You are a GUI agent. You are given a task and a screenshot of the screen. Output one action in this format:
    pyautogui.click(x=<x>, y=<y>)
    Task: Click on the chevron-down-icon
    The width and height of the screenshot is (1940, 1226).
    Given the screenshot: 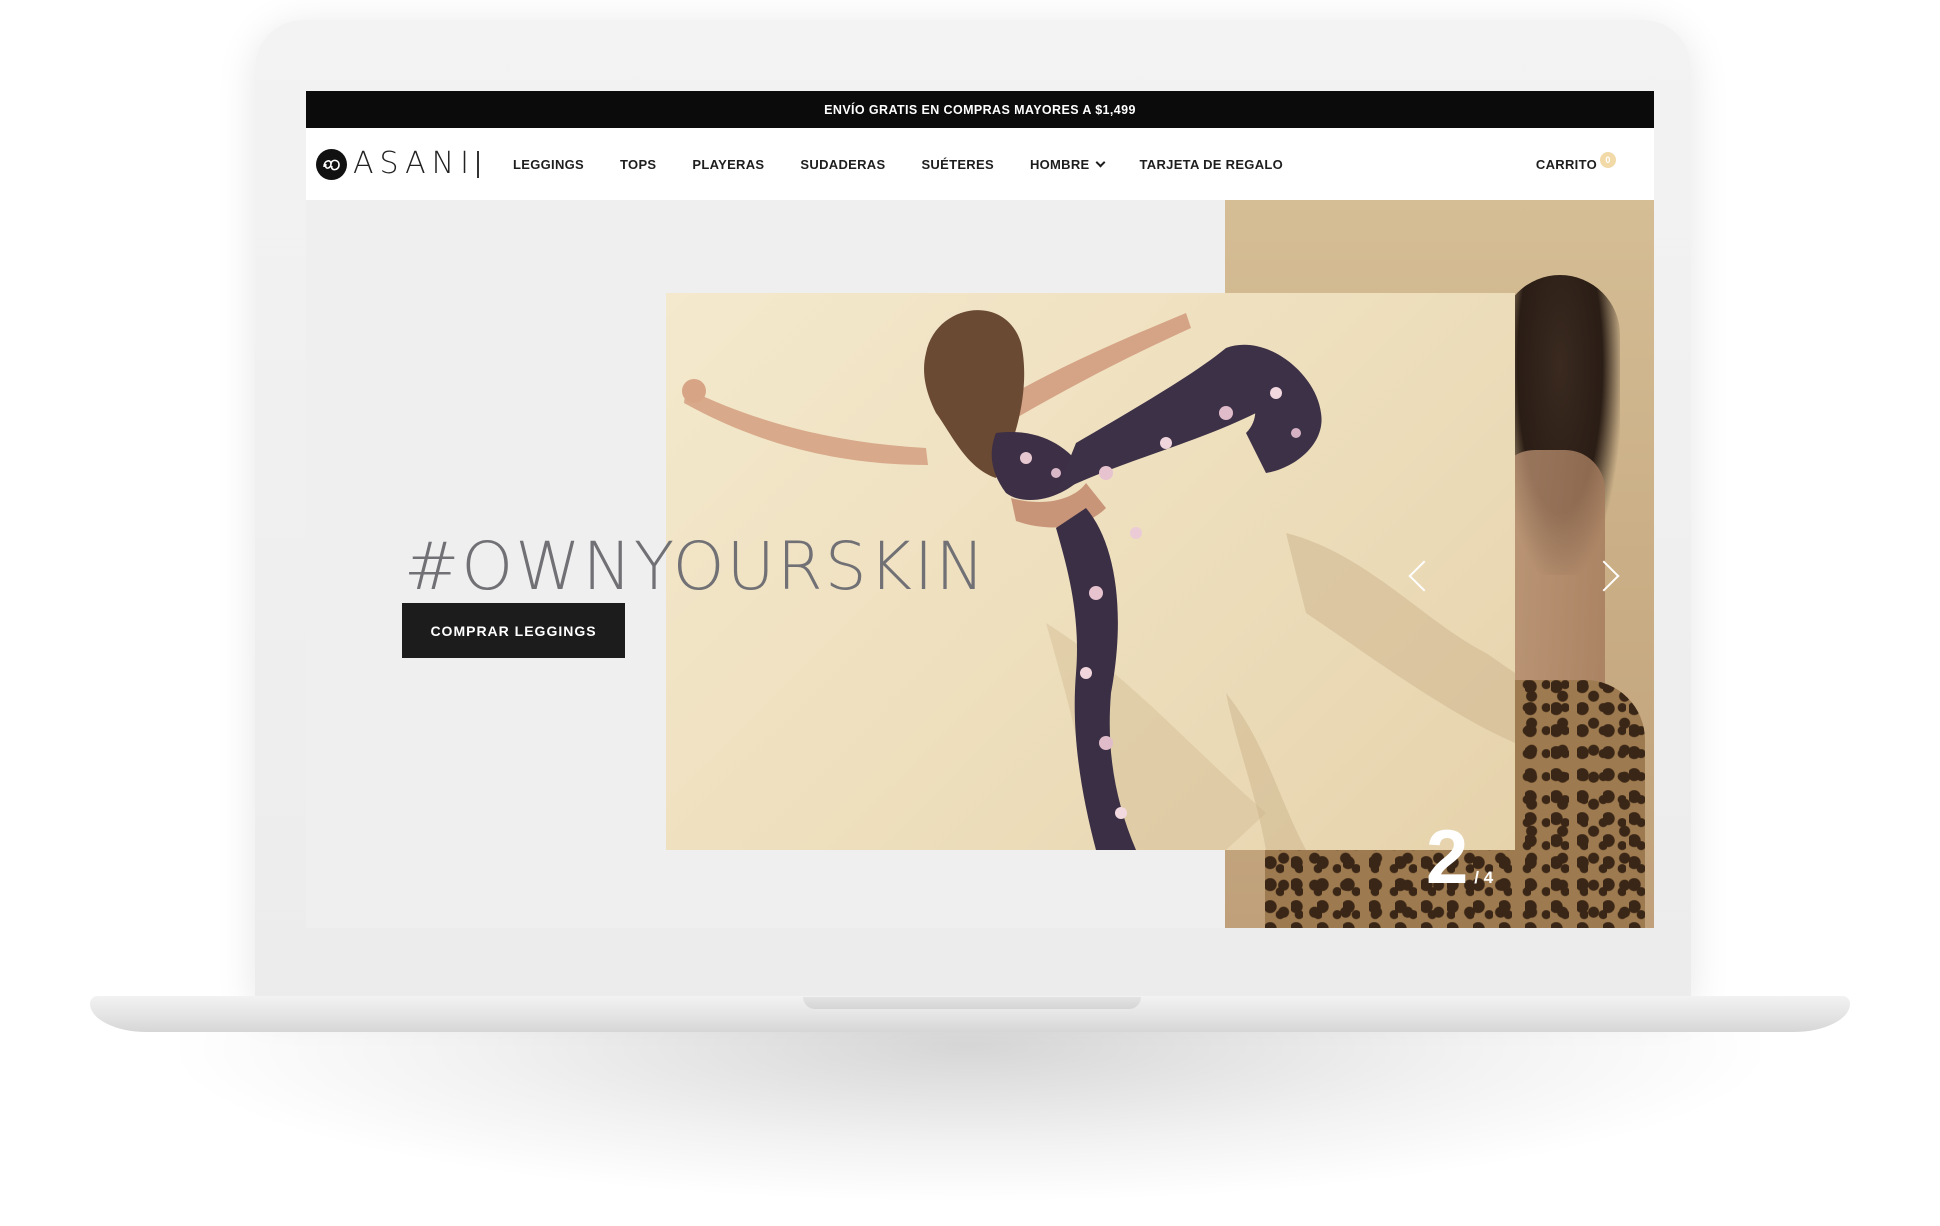 What is the action you would take?
    pyautogui.click(x=1100, y=162)
    